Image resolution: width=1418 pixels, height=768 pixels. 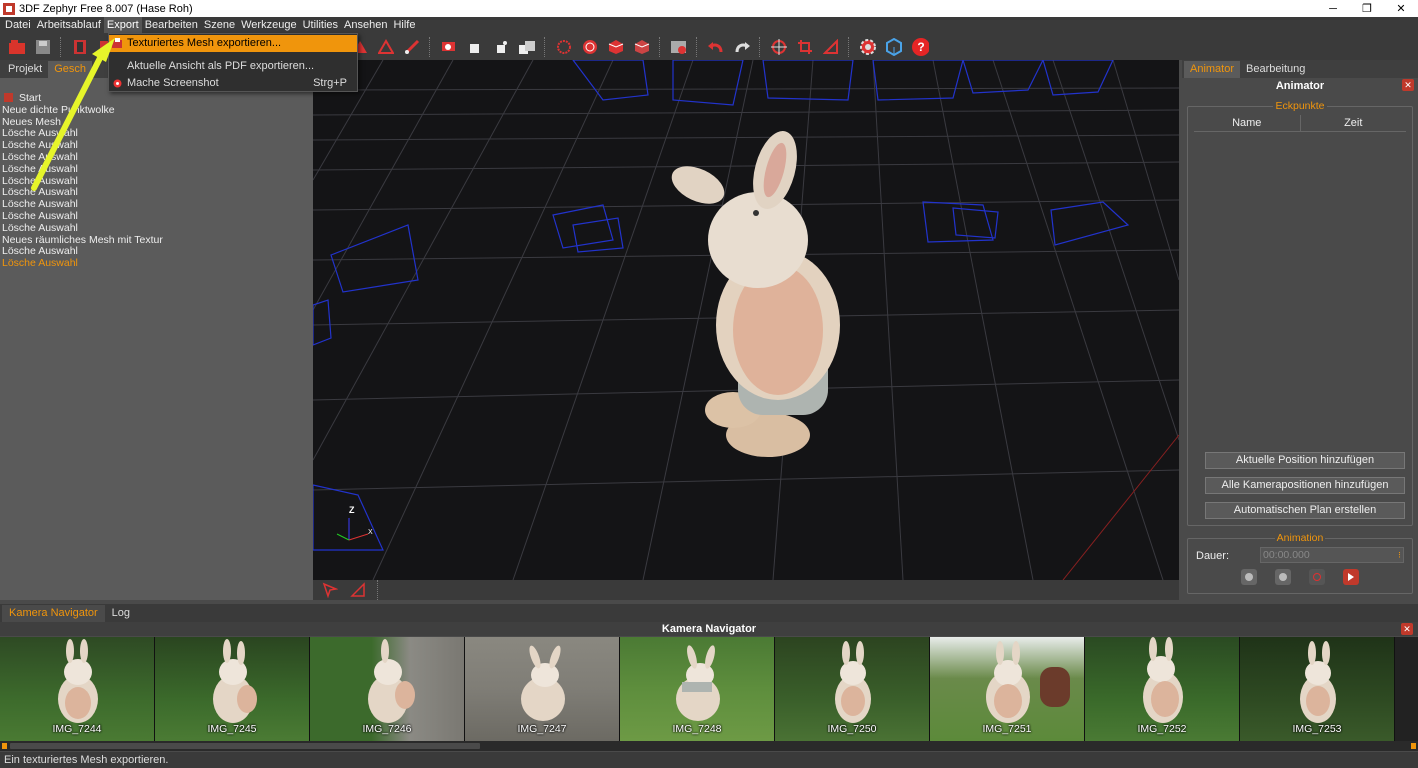 I want to click on viewport-toolbar, so click(x=746, y=590).